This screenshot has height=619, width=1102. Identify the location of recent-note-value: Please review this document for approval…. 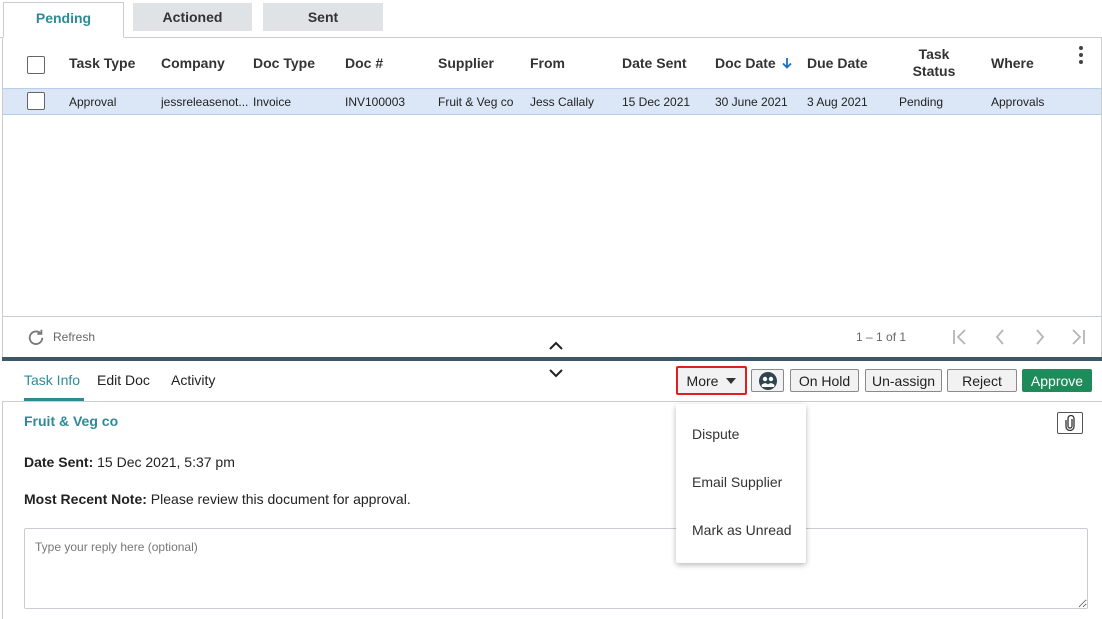
(280, 499).